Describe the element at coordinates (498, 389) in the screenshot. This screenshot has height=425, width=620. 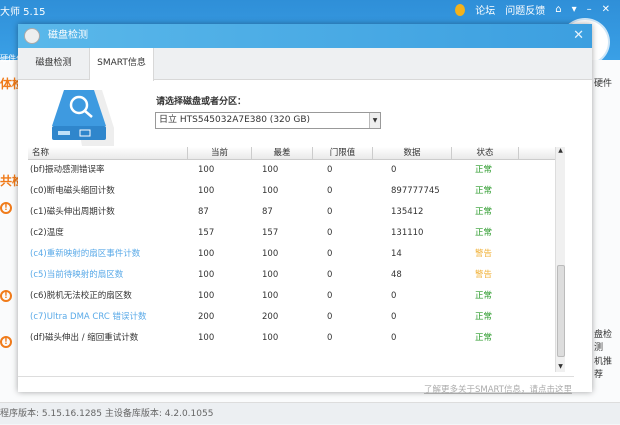
I see `smart-info-link: 了解更多关于SMART信息，请点击这里` at that location.